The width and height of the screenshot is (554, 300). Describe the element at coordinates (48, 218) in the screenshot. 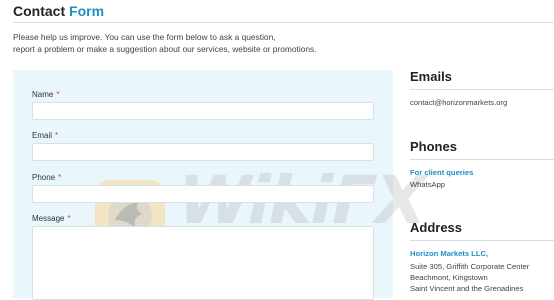

I see `message-label-text: Message` at that location.